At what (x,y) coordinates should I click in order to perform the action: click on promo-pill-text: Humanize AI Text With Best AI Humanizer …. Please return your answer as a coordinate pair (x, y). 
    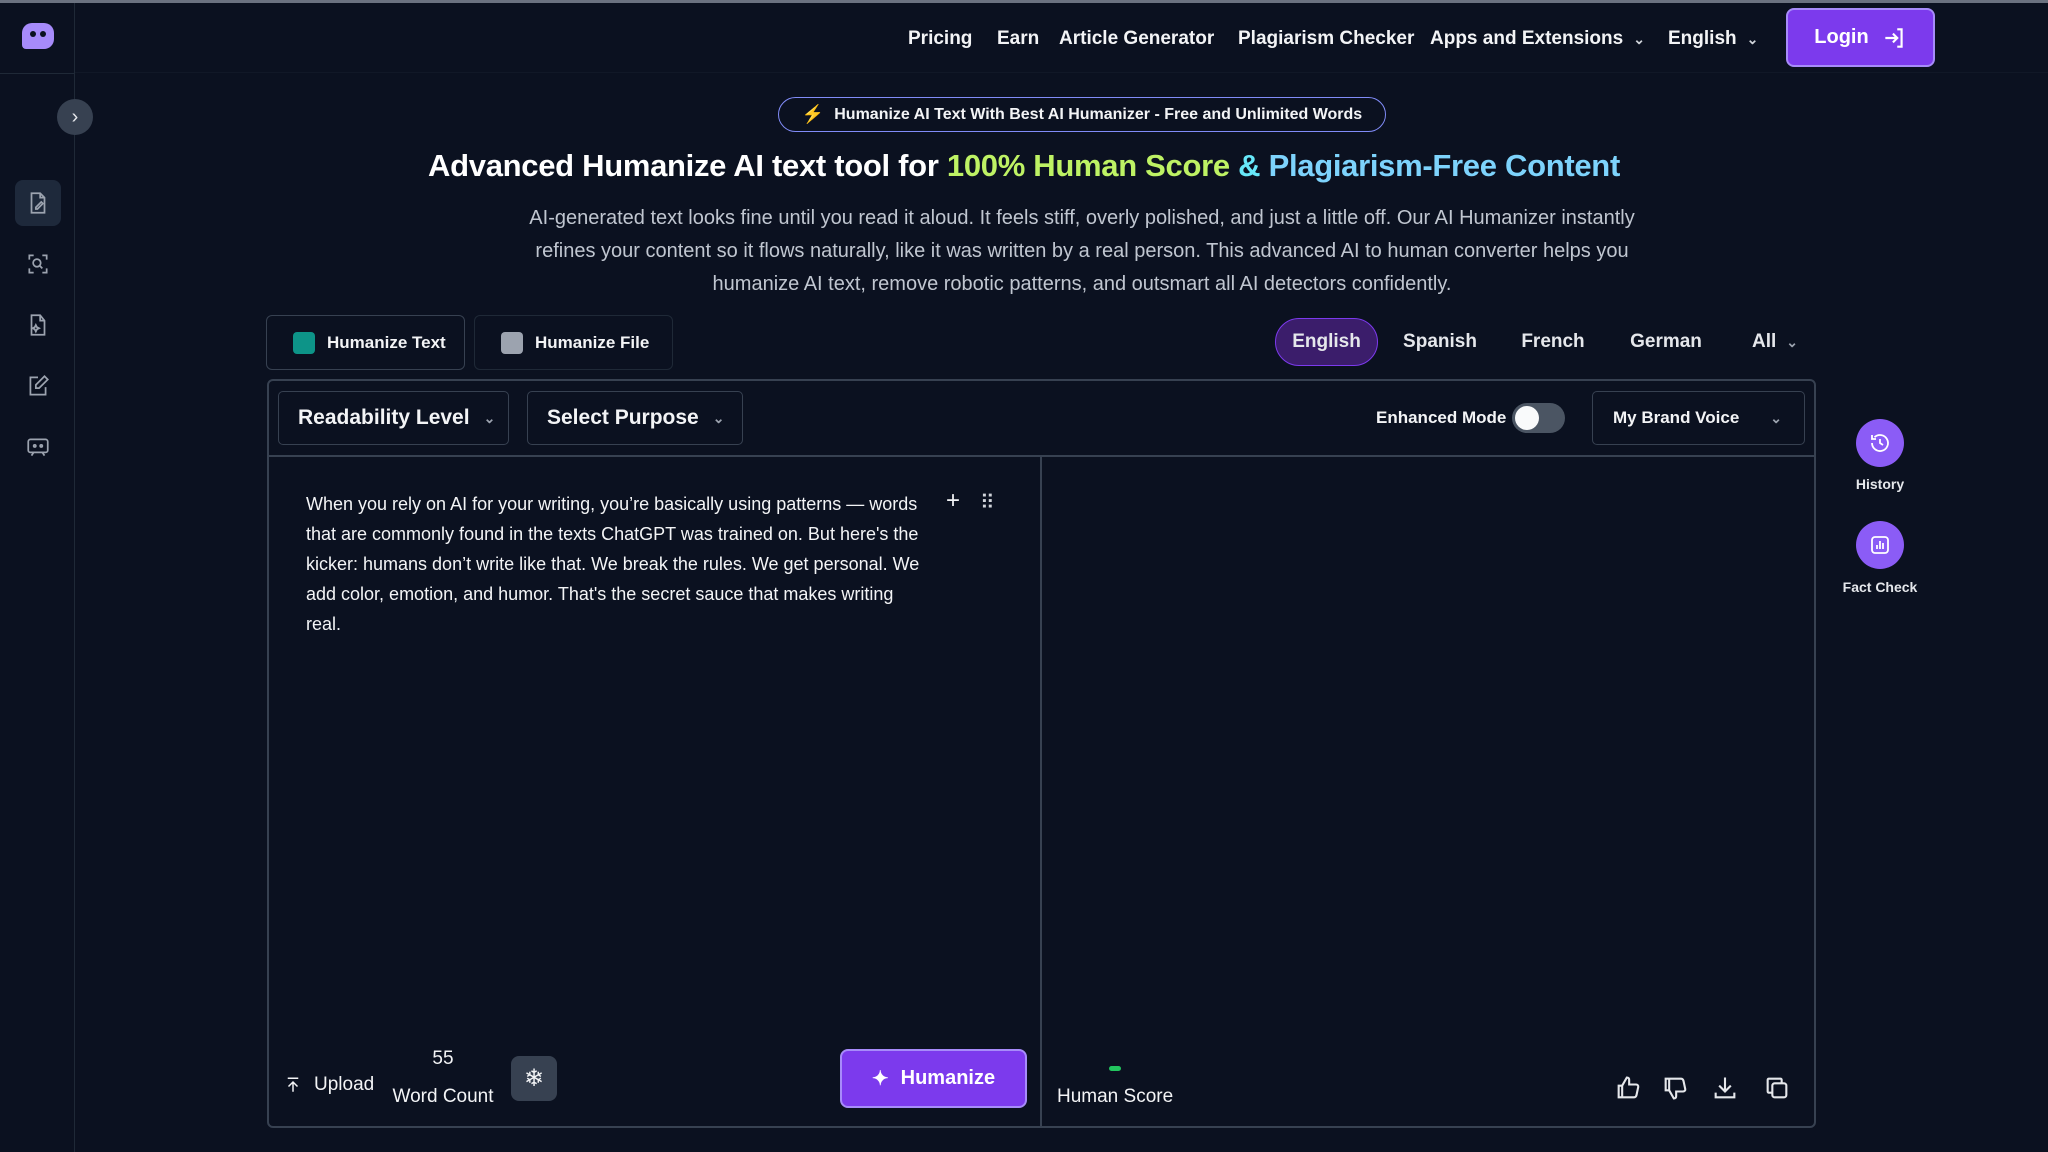
    Looking at the image, I should click on (1098, 114).